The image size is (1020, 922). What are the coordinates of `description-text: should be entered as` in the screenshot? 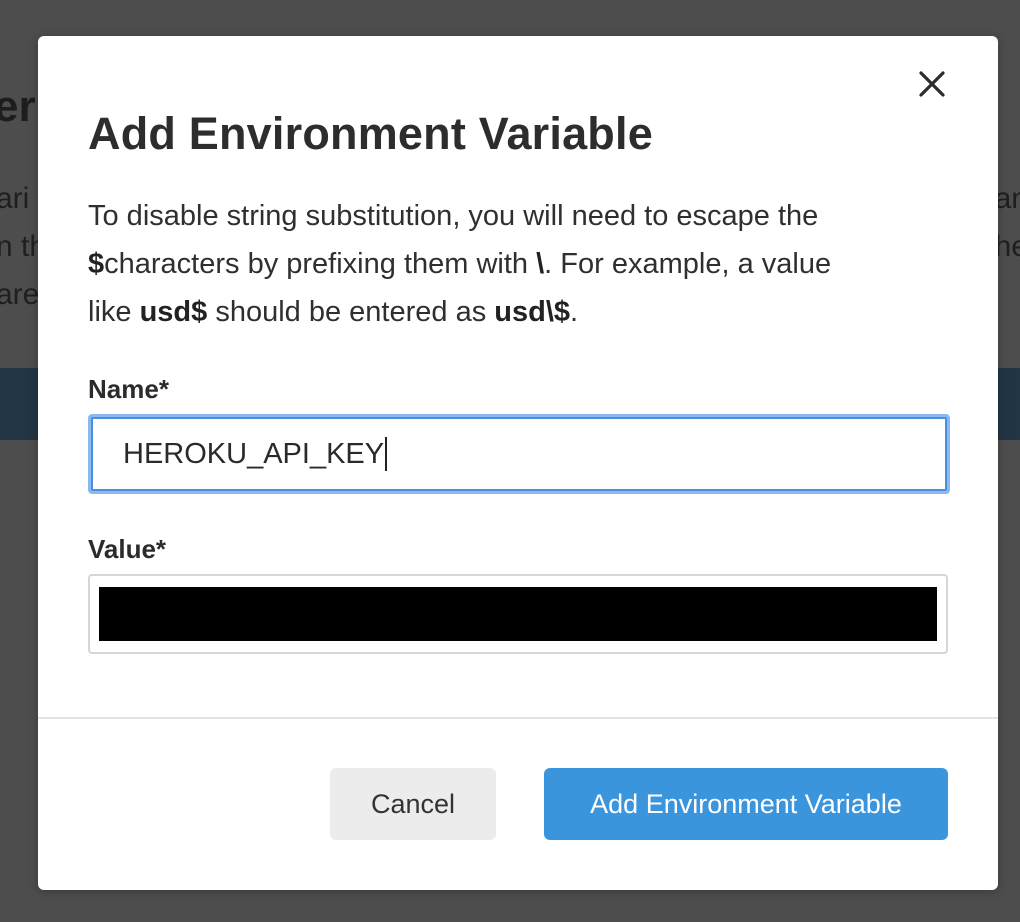 It's located at (351, 312).